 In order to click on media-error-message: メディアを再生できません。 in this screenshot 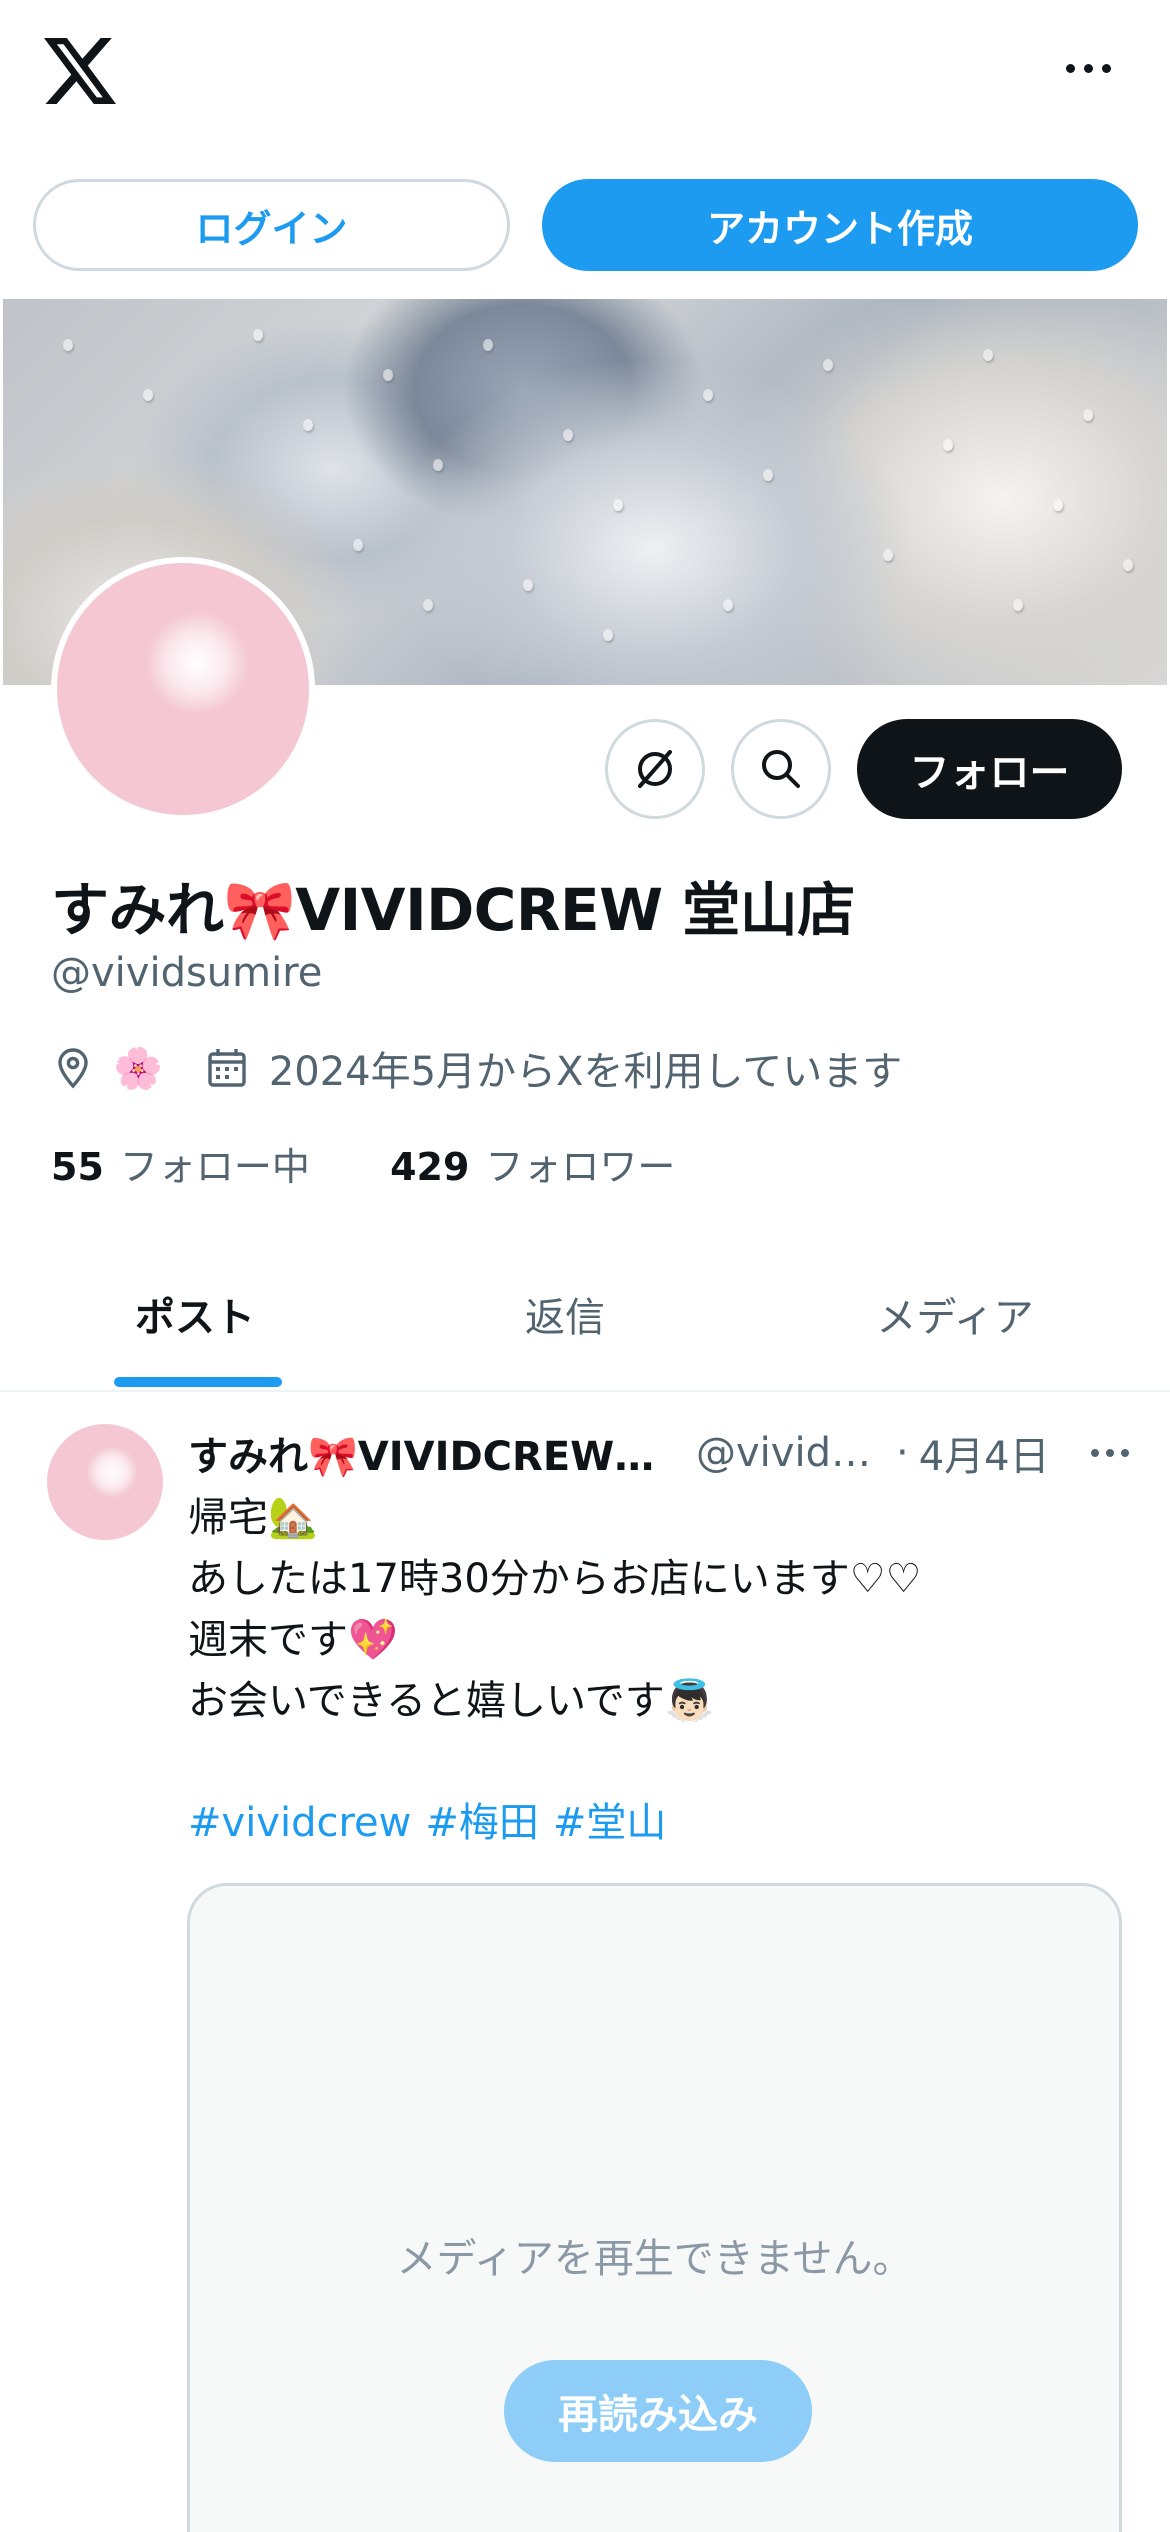, I will do `click(654, 2259)`.